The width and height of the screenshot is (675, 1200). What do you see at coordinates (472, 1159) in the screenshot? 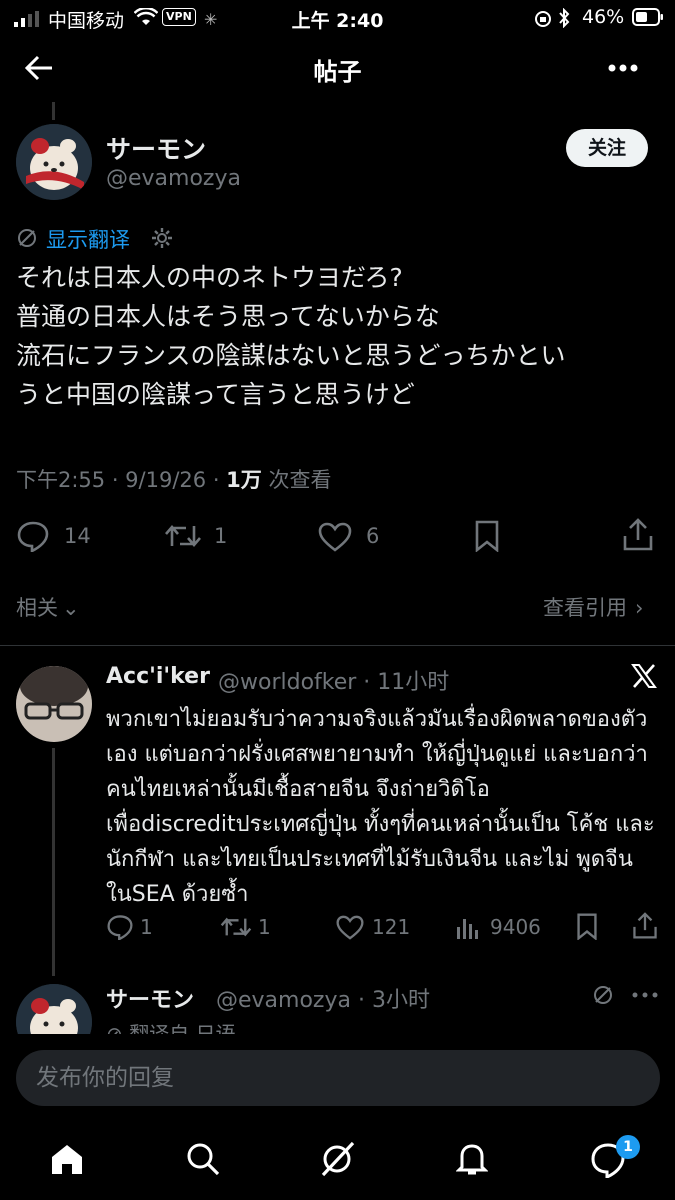
I see `notifications-icon` at bounding box center [472, 1159].